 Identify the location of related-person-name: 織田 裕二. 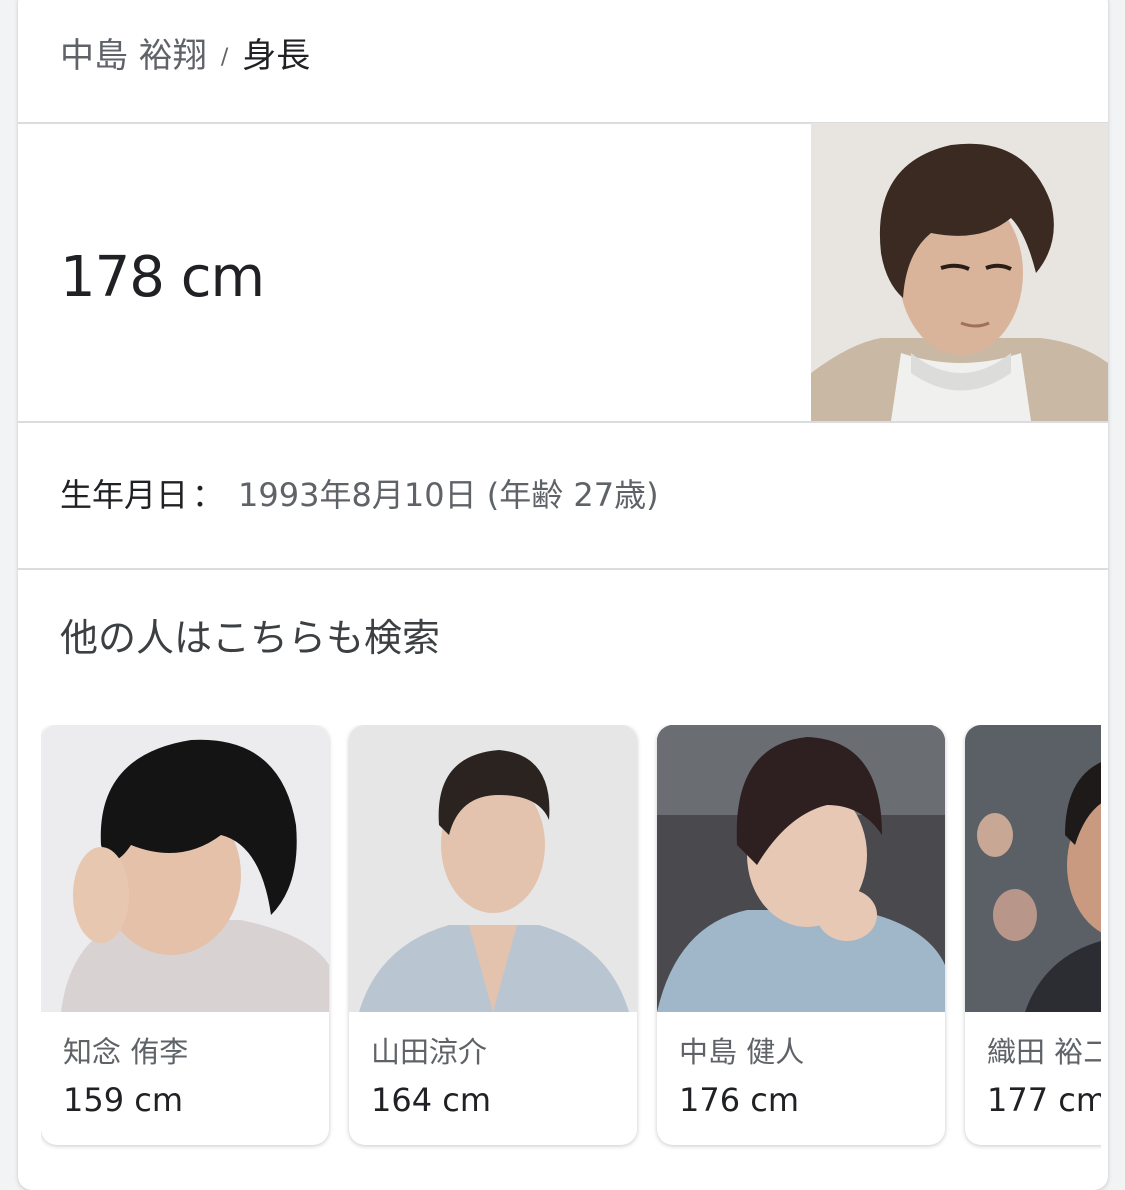
(1044, 1052).